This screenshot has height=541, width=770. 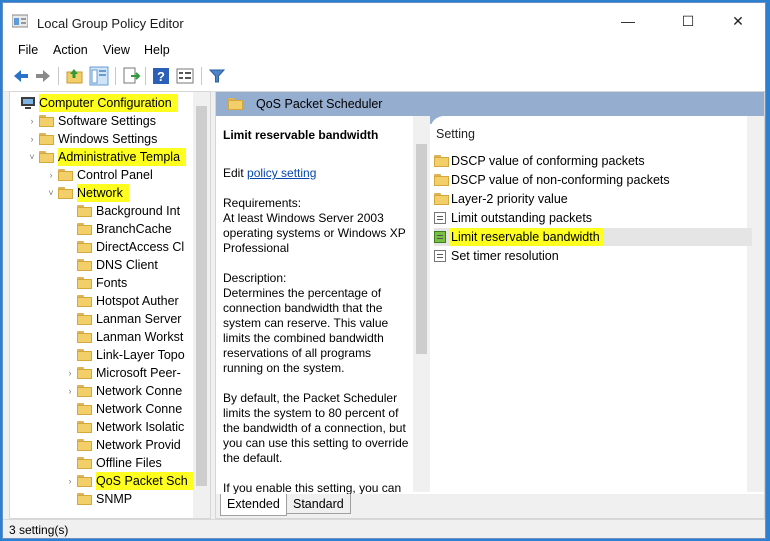 I want to click on view-tabs: Extended Standard, so click(x=490, y=506).